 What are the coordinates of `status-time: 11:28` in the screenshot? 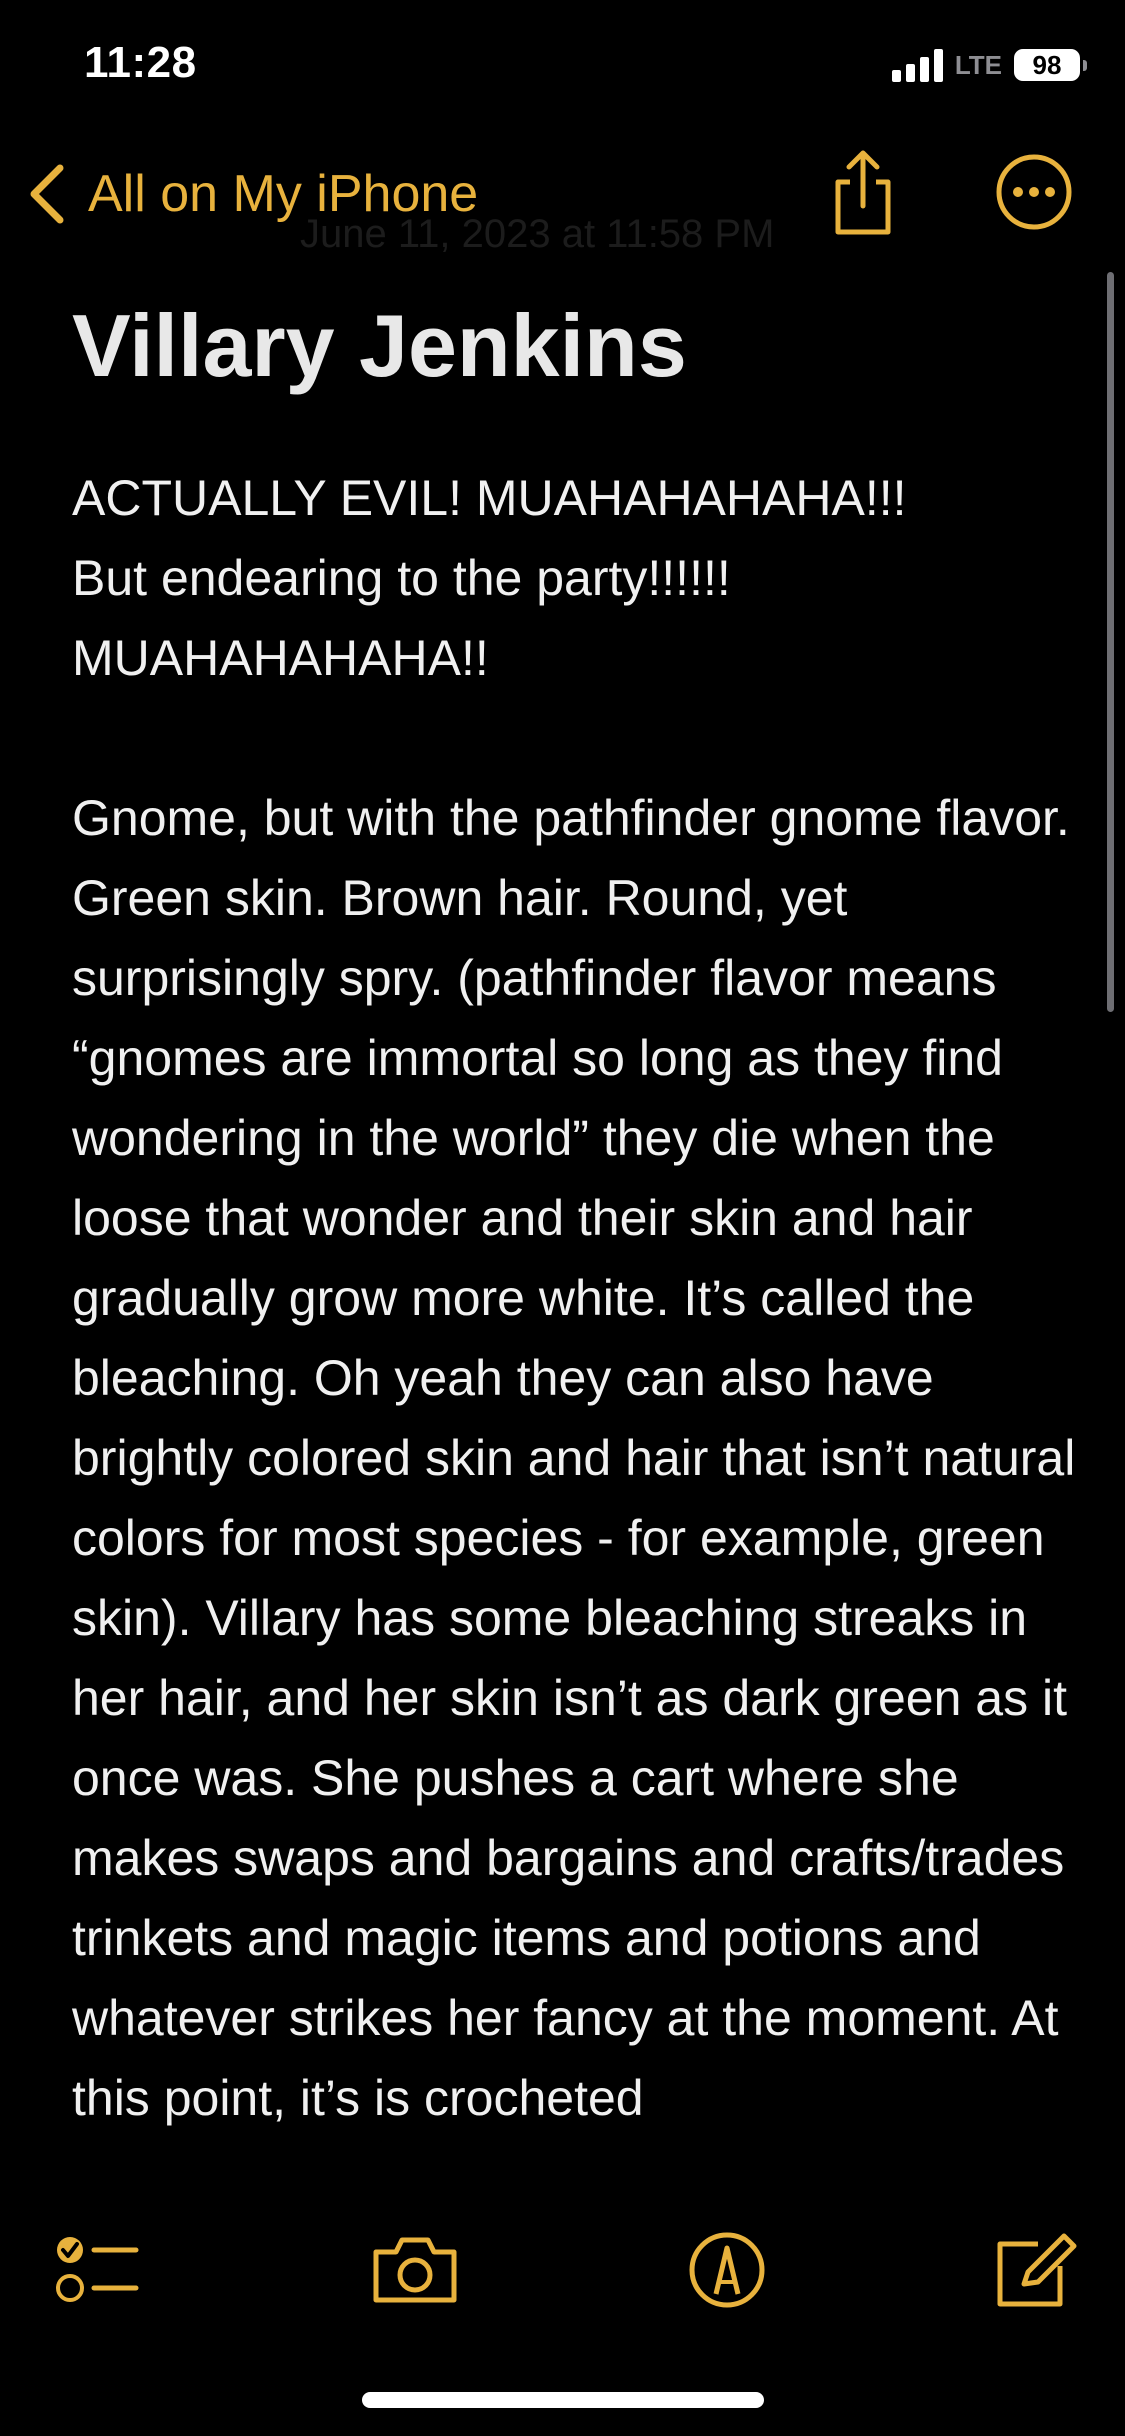 It's located at (140, 62).